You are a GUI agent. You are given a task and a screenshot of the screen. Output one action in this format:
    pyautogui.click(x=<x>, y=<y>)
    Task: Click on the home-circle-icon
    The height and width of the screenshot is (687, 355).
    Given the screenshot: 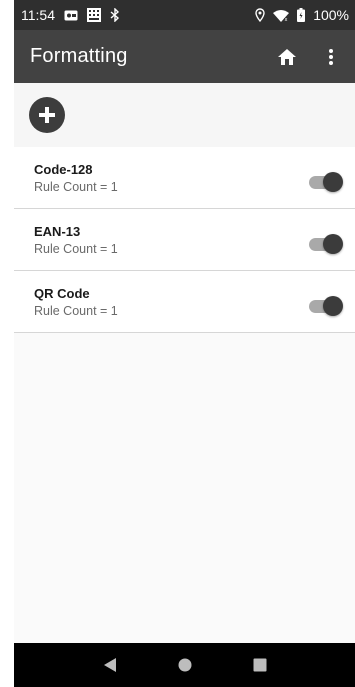 What is the action you would take?
    pyautogui.click(x=185, y=665)
    